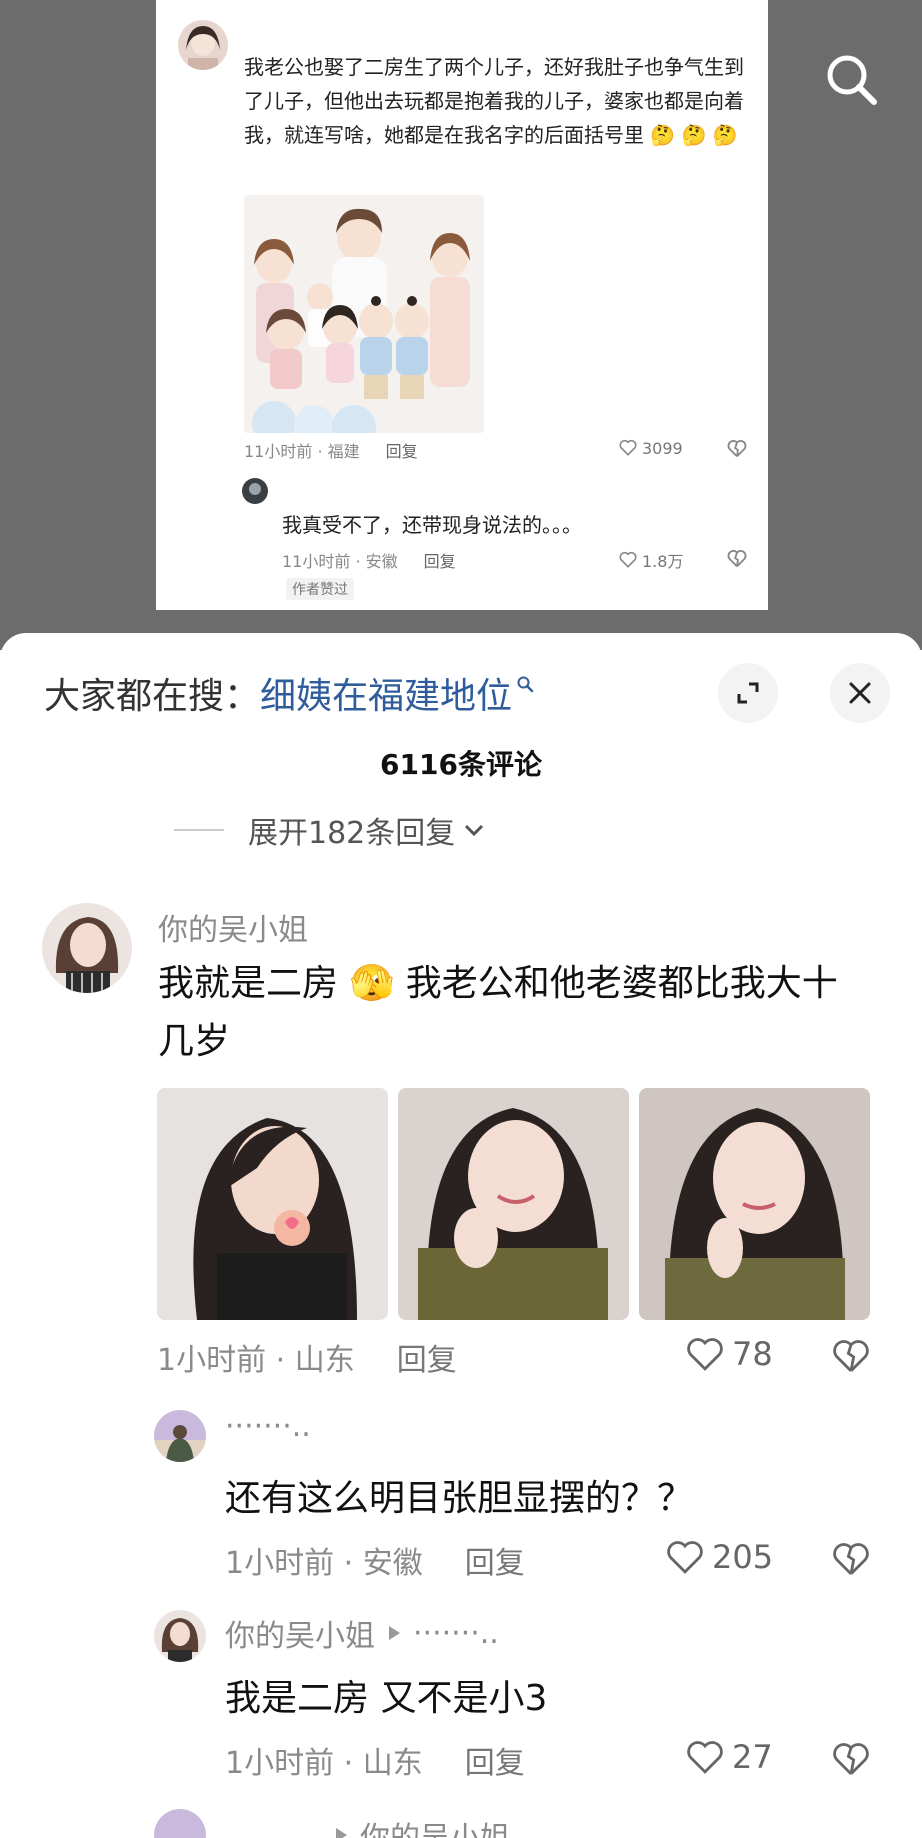 The width and height of the screenshot is (922, 1838). I want to click on reply-author-avatar, so click(255, 491).